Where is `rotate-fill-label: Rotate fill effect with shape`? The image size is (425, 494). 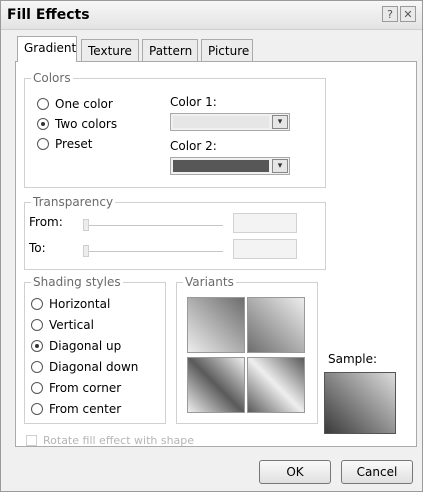 rotate-fill-label: Rotate fill effect with shape is located at coordinates (119, 440).